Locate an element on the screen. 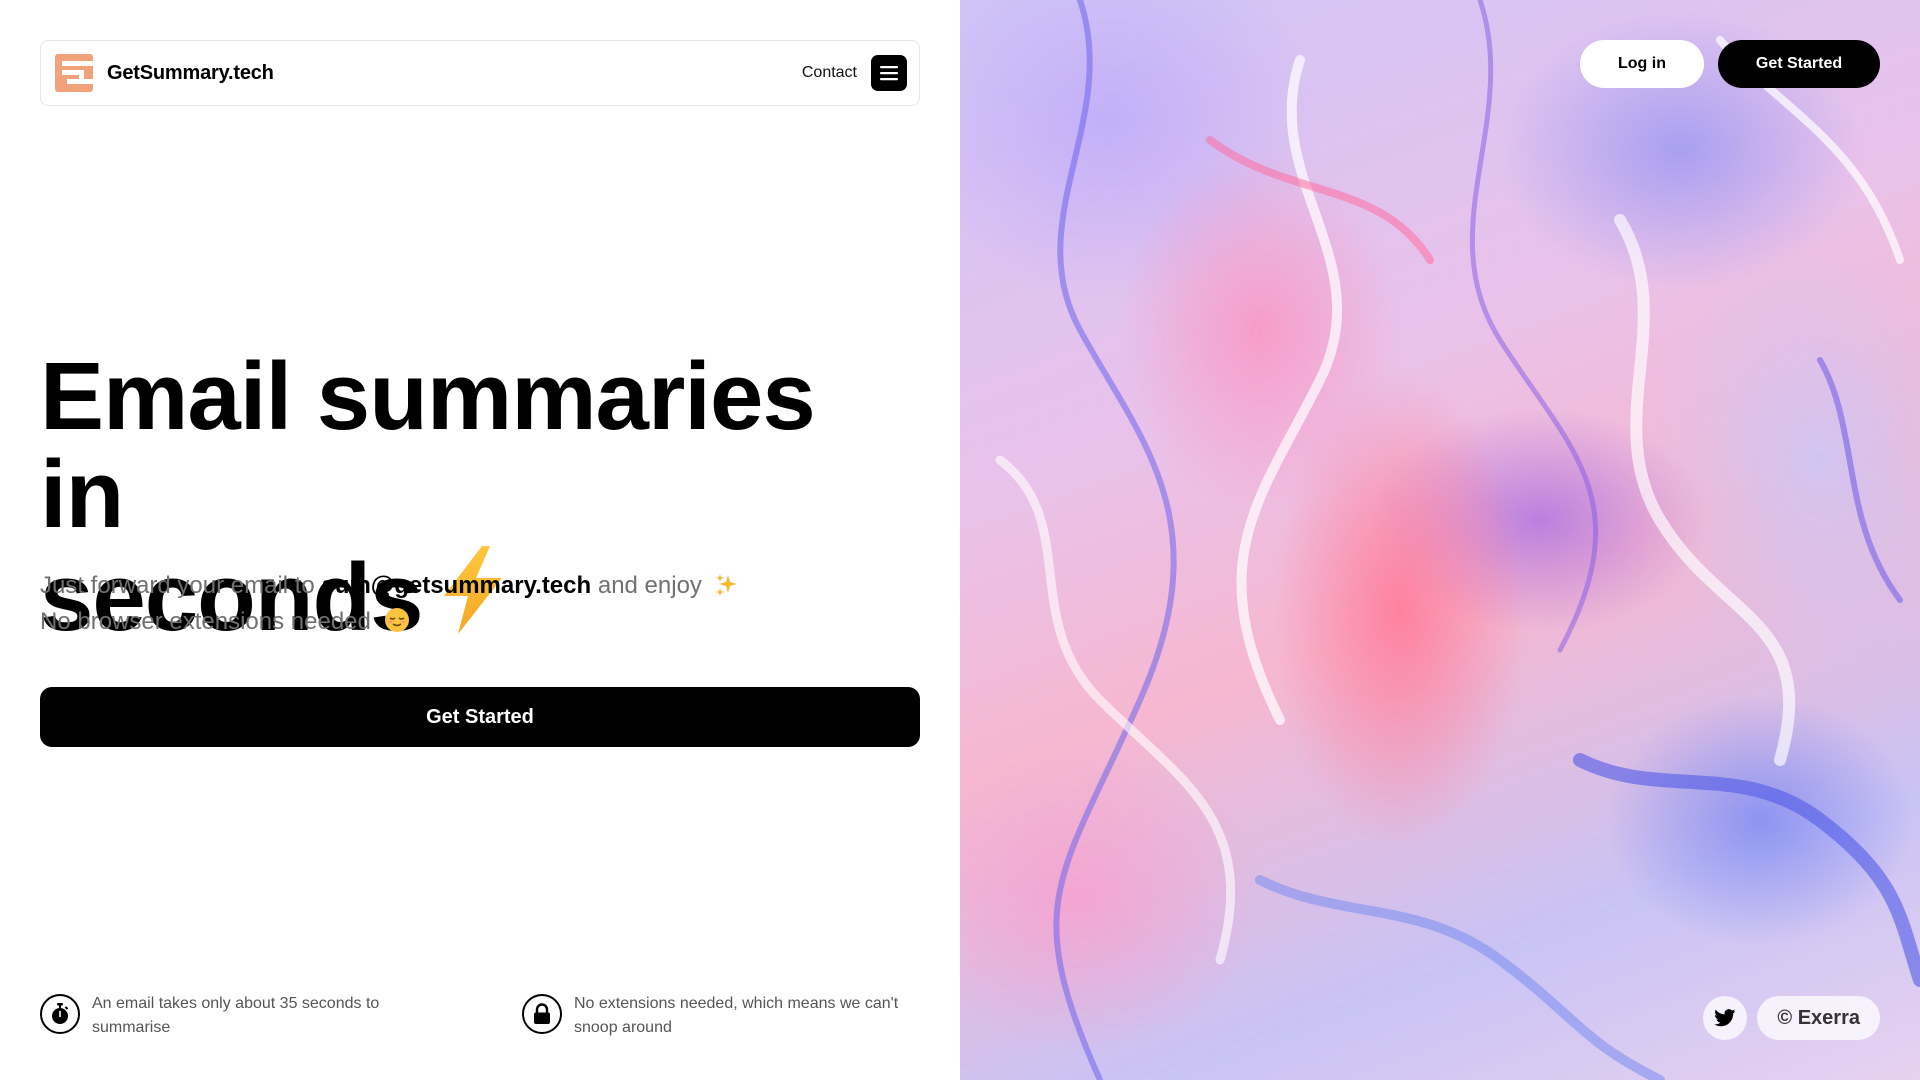 This screenshot has width=1920, height=1080. social-links: © Exerra is located at coordinates (1791, 1018).